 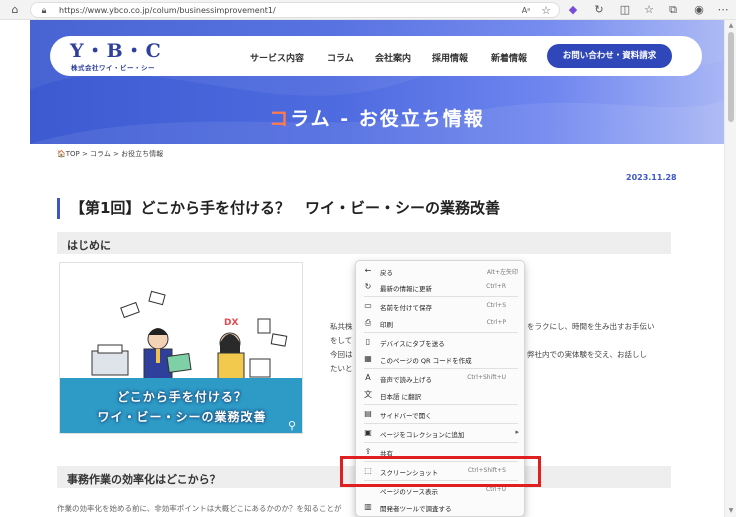 What do you see at coordinates (731, 25) in the screenshot?
I see `scroll-up-icon: ▲` at bounding box center [731, 25].